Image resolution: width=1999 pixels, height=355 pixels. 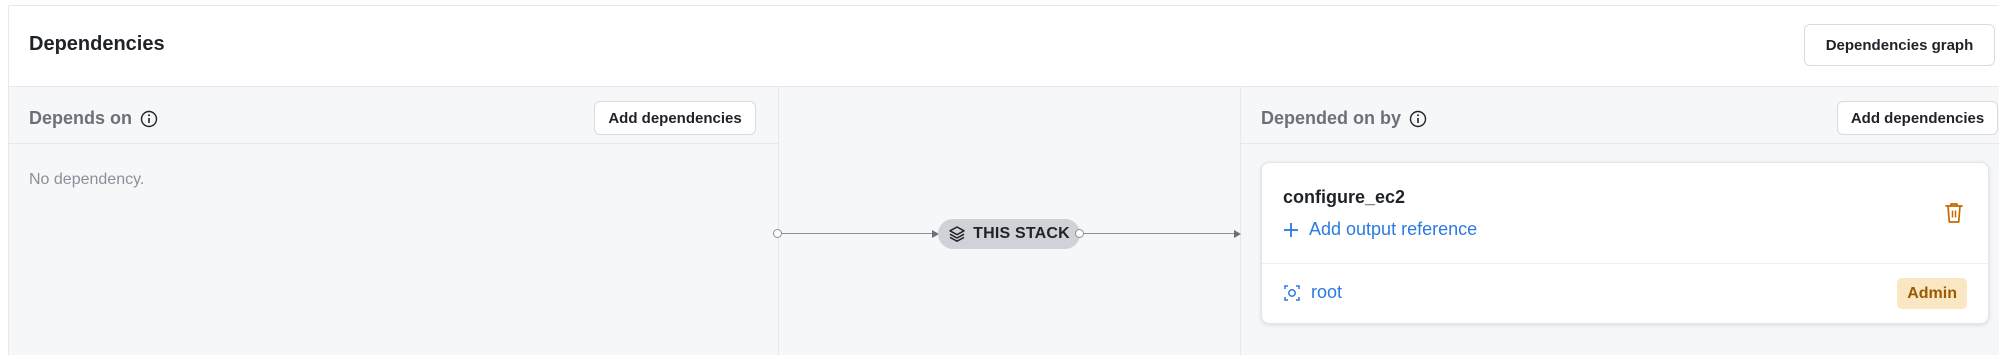 What do you see at coordinates (97, 44) in the screenshot?
I see `page-title: Dependencies` at bounding box center [97, 44].